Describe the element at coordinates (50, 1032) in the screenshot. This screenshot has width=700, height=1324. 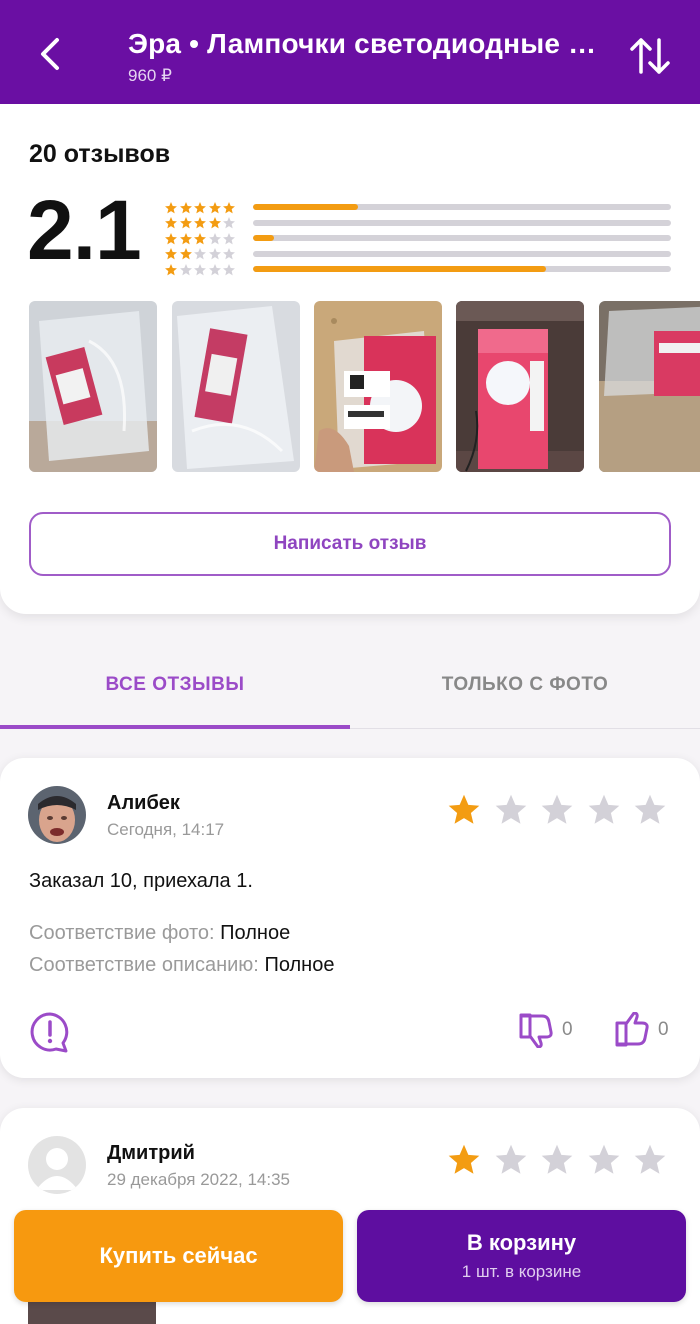
I see `report-icon` at that location.